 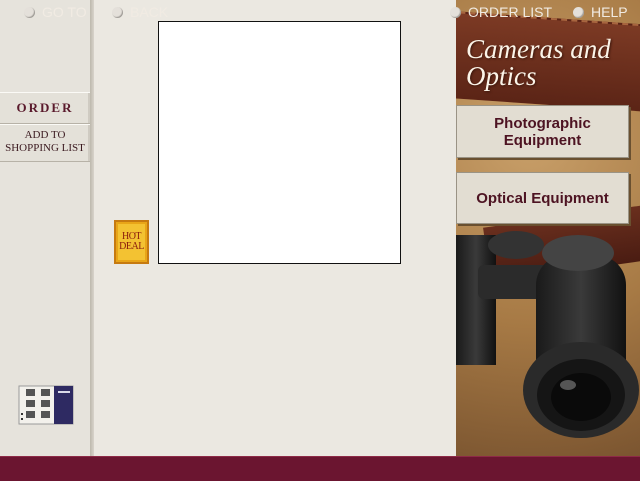 What do you see at coordinates (542, 123) in the screenshot?
I see `photo-line1: Photographic` at bounding box center [542, 123].